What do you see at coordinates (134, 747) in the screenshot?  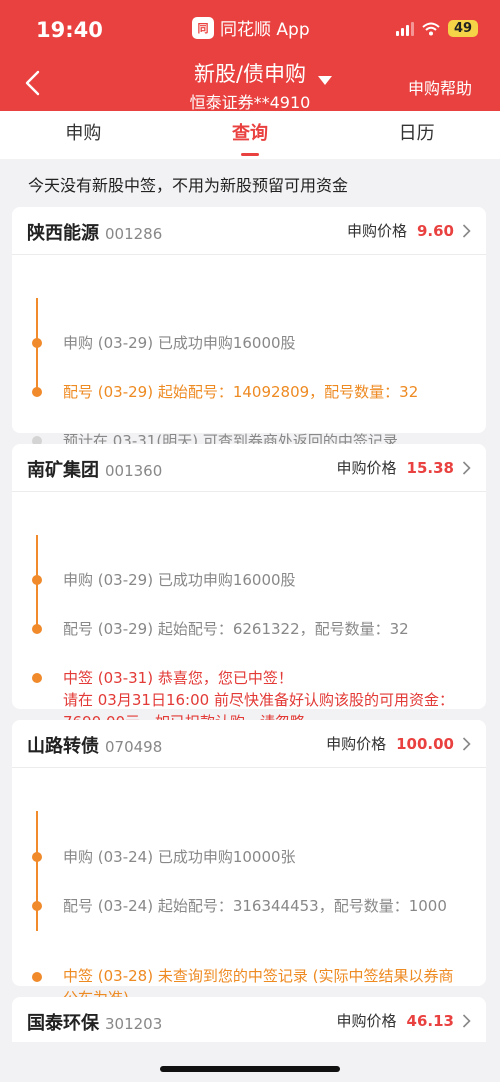 I see `stock-code: 070498` at bounding box center [134, 747].